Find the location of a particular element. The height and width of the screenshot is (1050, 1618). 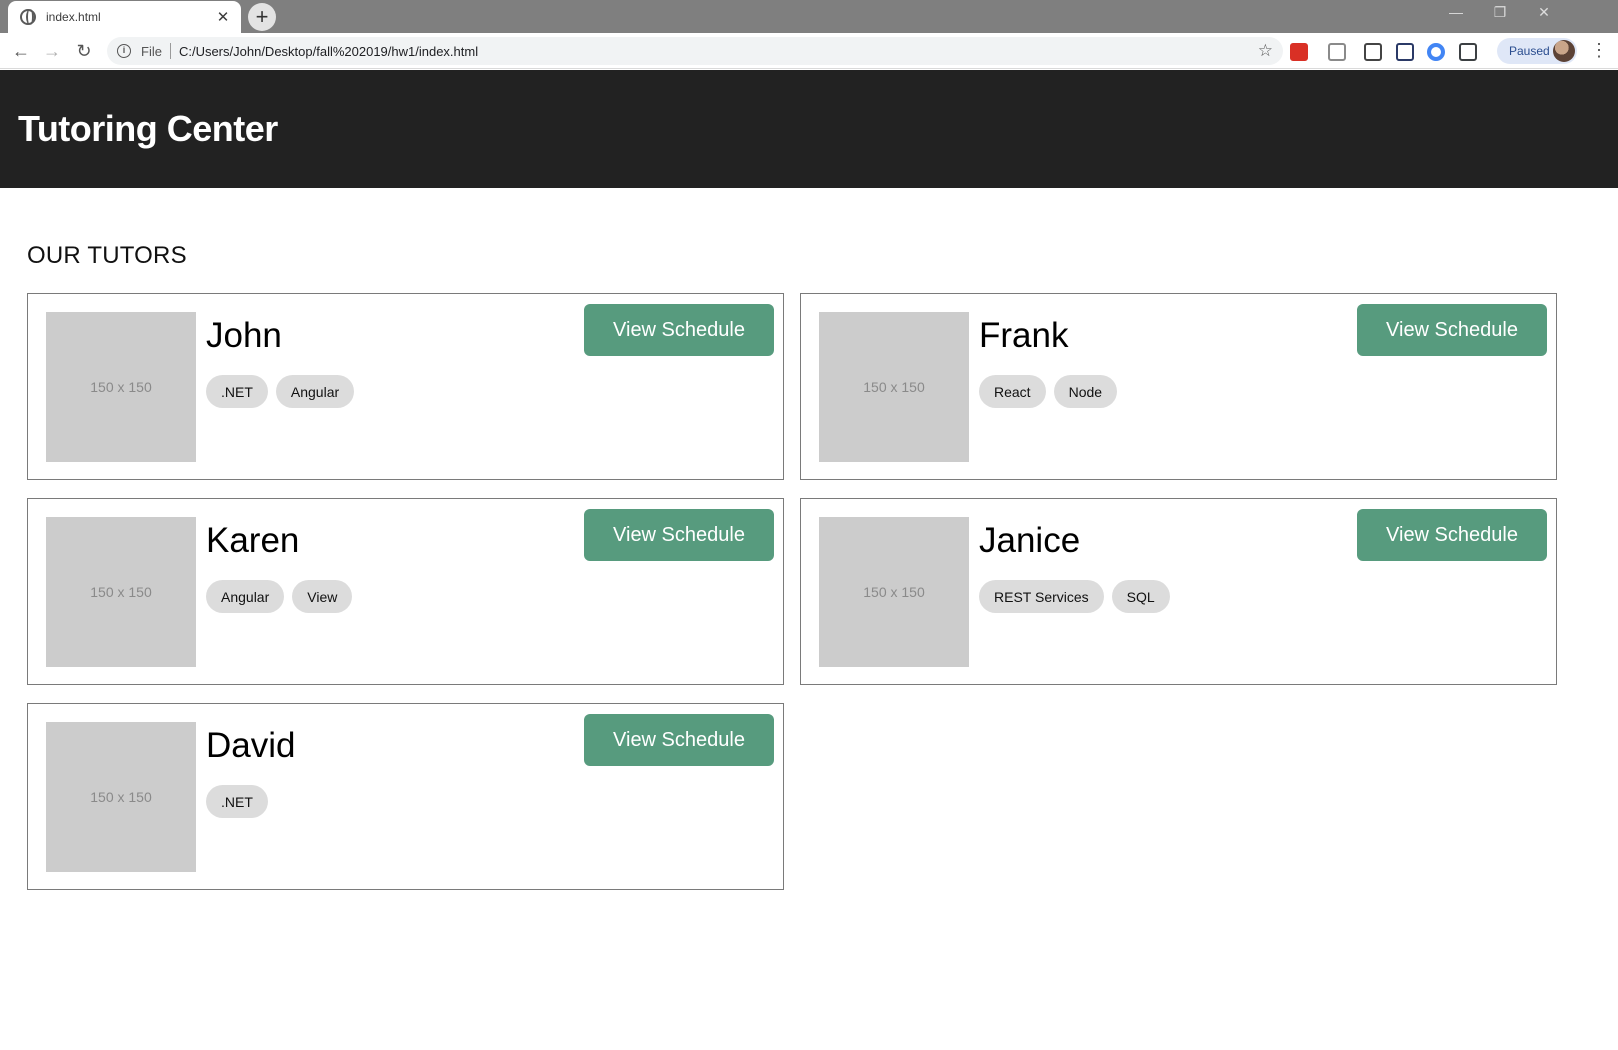

restore-window-icon: ❐ is located at coordinates (1500, 12).